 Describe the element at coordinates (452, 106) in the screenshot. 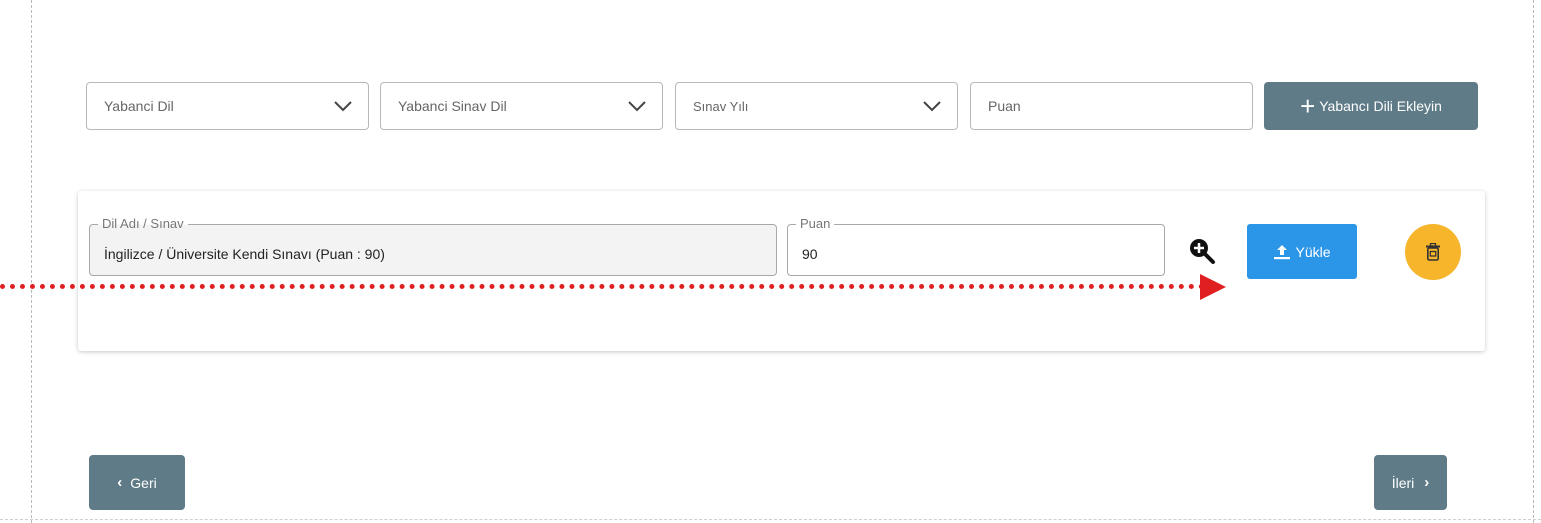

I see `exam-select-value: Yabanci Sinav Dil` at that location.